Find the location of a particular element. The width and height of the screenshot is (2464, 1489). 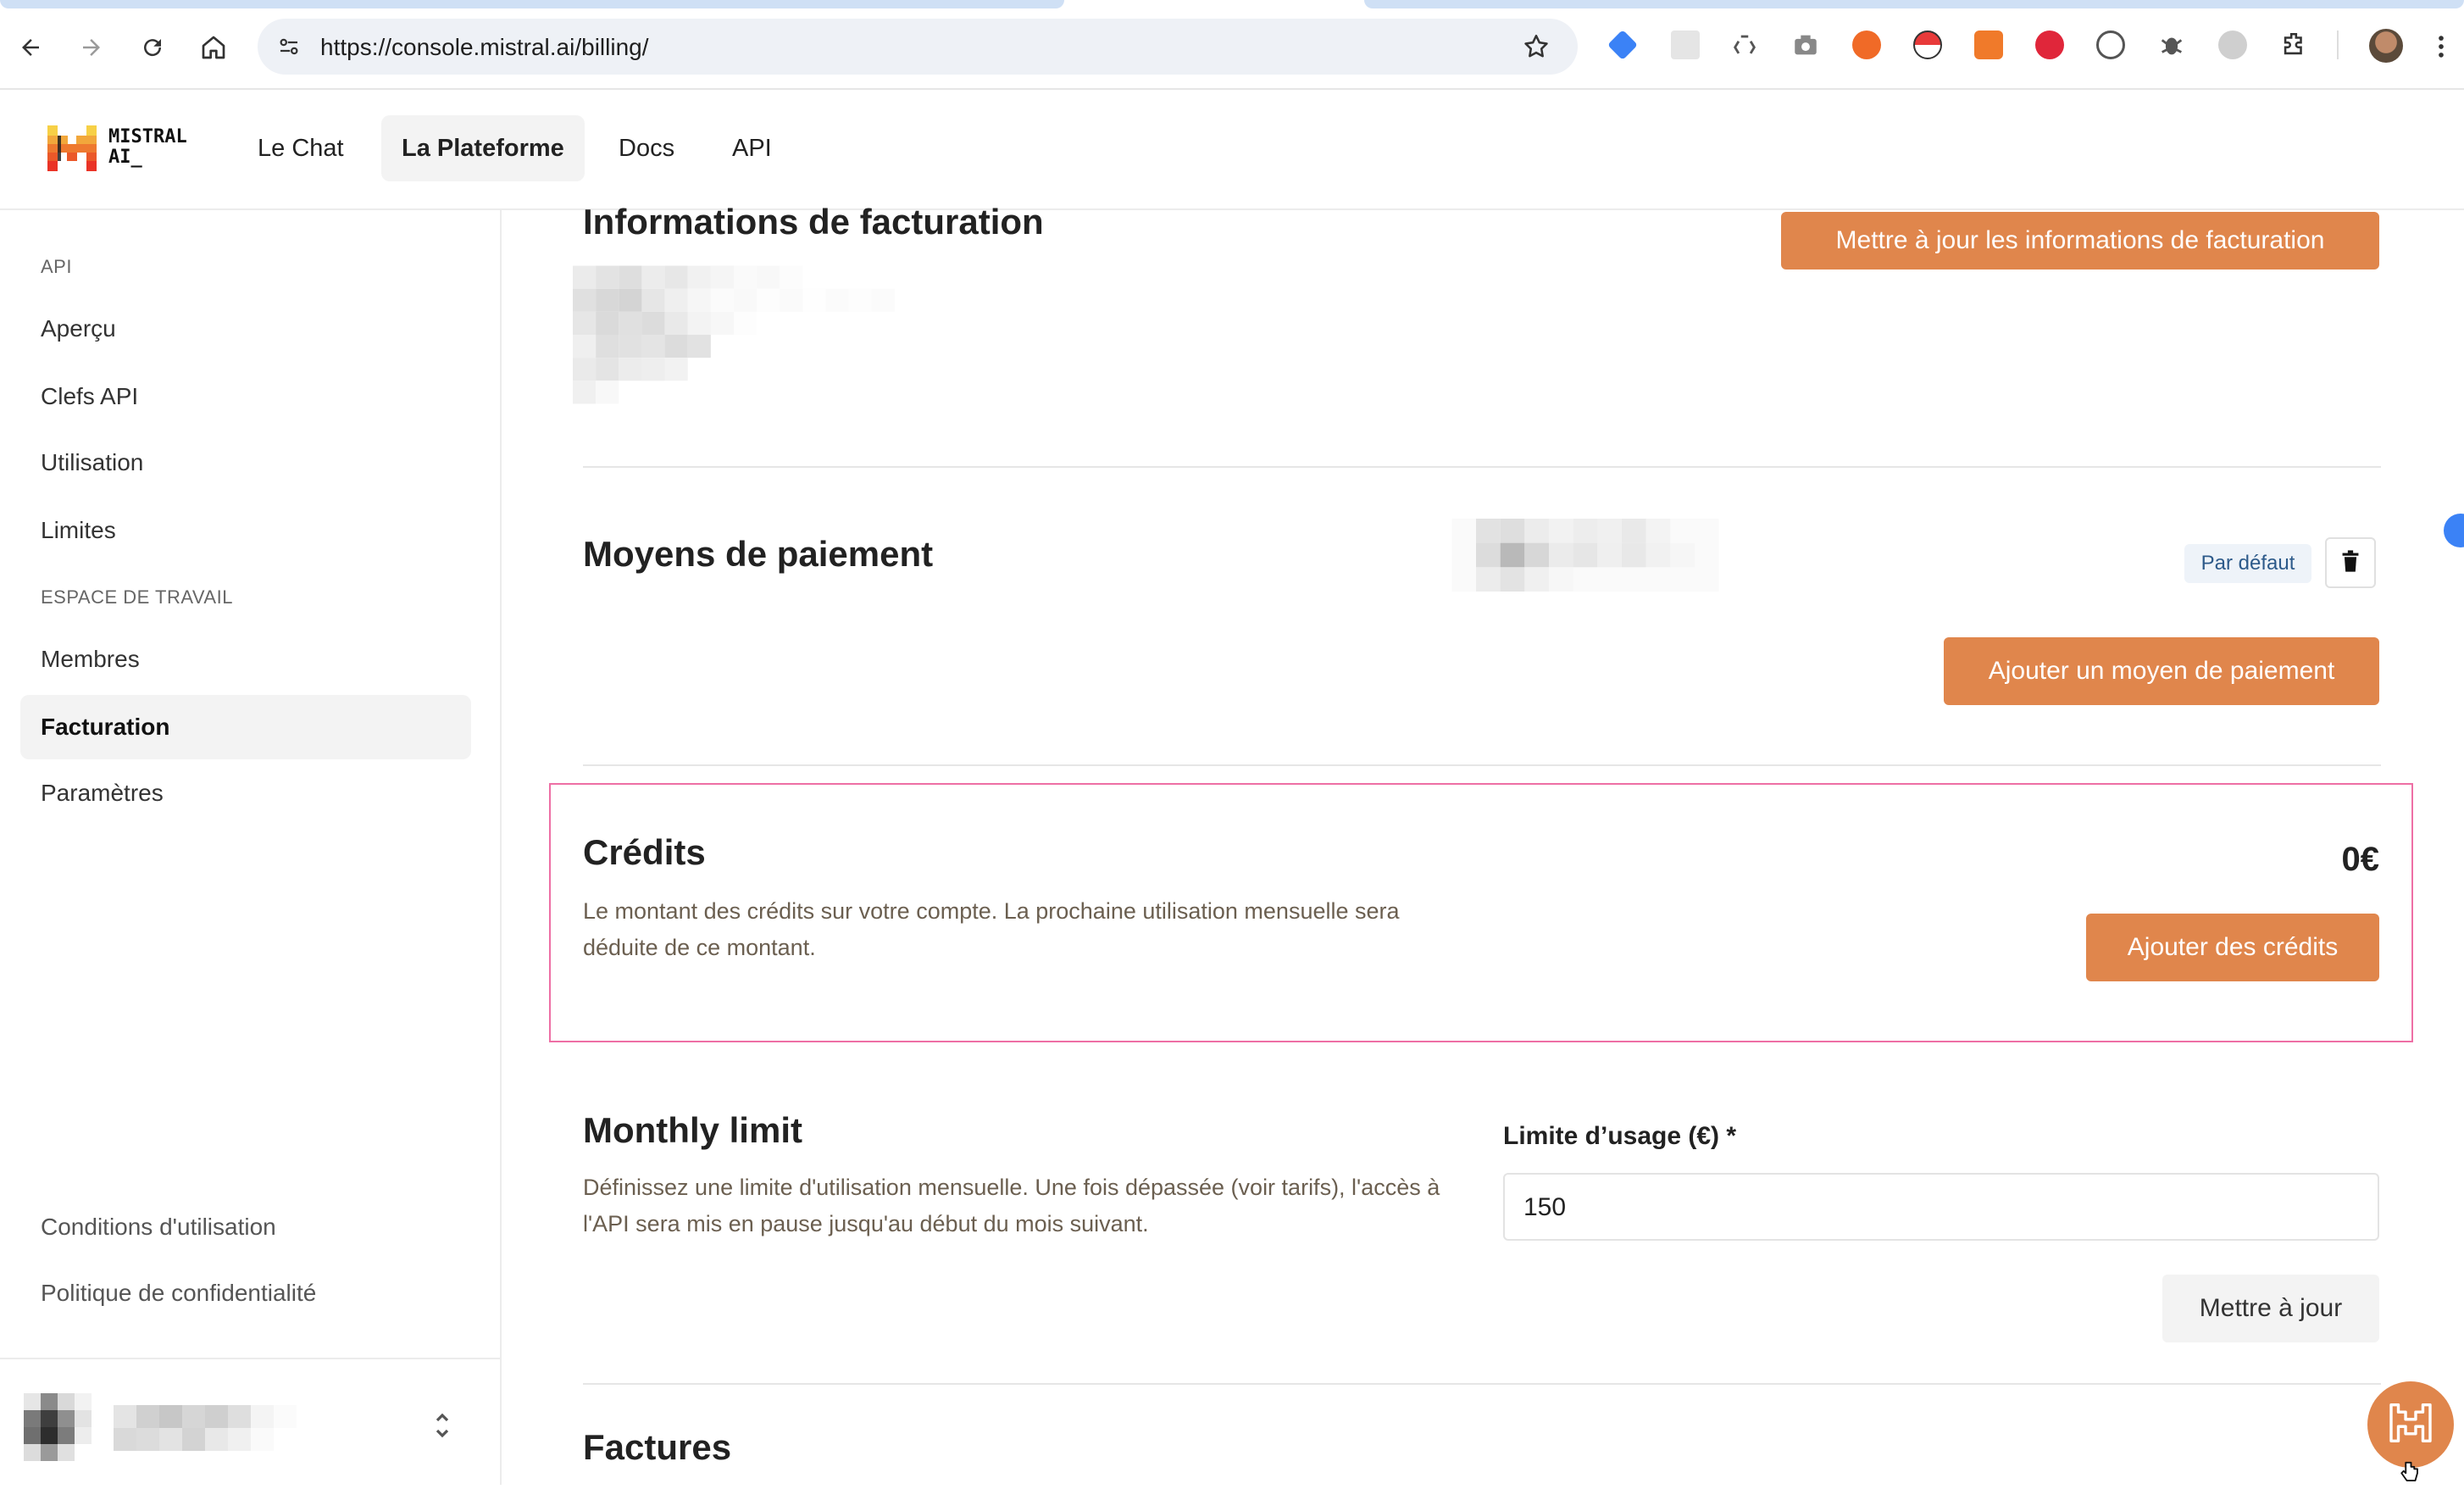

tab-strip is located at coordinates (1232, 4).